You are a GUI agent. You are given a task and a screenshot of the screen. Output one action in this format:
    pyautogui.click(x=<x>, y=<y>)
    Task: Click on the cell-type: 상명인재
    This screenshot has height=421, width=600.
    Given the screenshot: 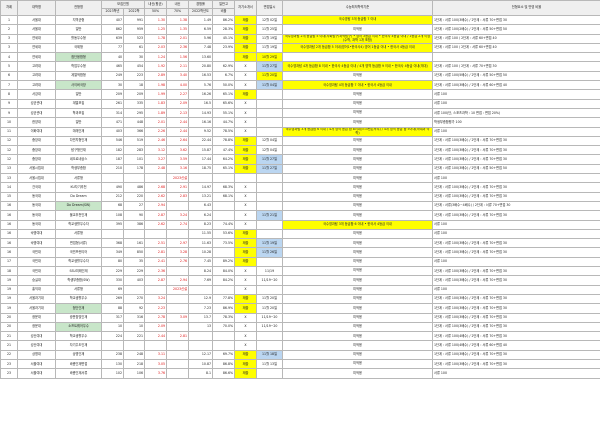 What is the action you would take?
    pyautogui.click(x=78, y=355)
    